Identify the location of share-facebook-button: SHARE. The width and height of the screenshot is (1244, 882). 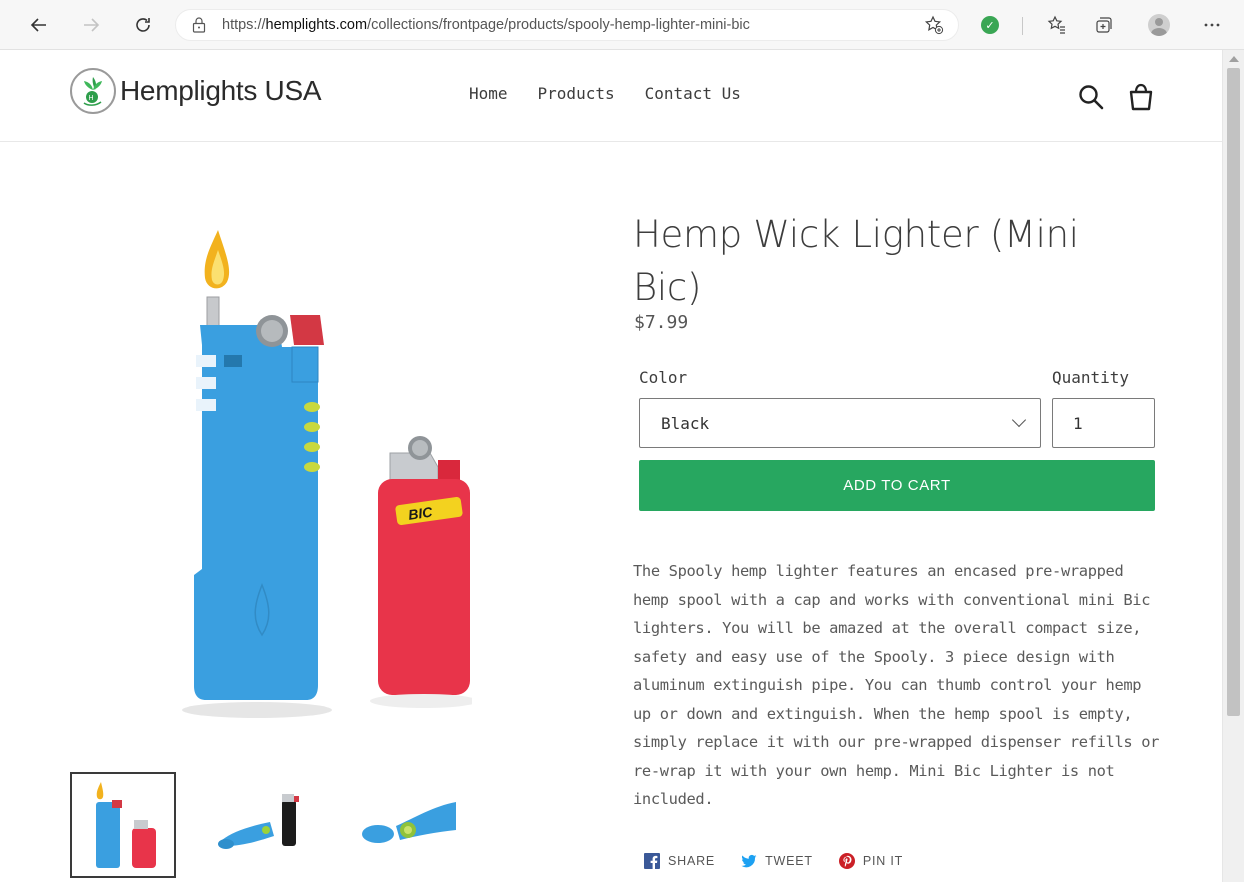
(679, 861).